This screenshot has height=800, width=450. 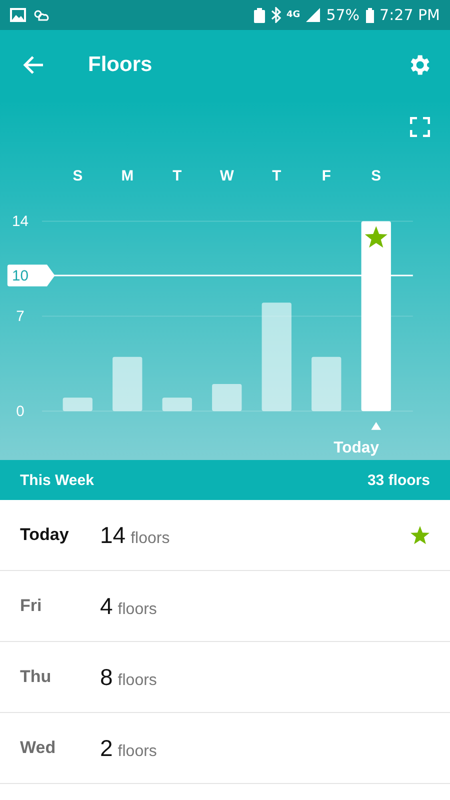 I want to click on battery-percent: 57%, so click(x=343, y=15).